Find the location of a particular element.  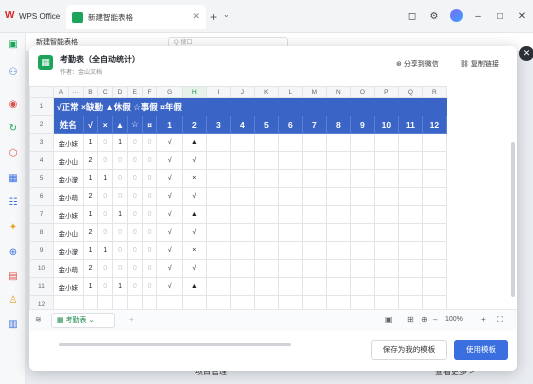

chevron-down-icon: ⌄ is located at coordinates (226, 14).